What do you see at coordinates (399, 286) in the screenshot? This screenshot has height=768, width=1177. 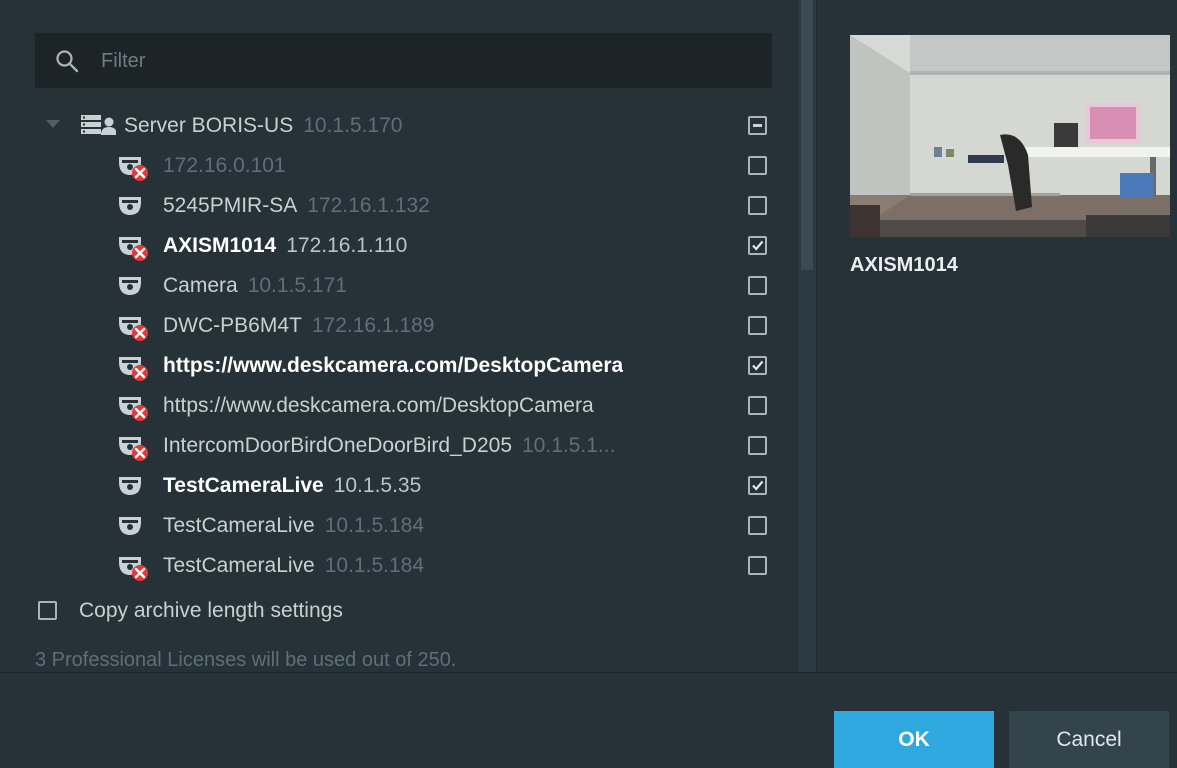 I see `tree-row-device: Camera 10.1.5.171` at bounding box center [399, 286].